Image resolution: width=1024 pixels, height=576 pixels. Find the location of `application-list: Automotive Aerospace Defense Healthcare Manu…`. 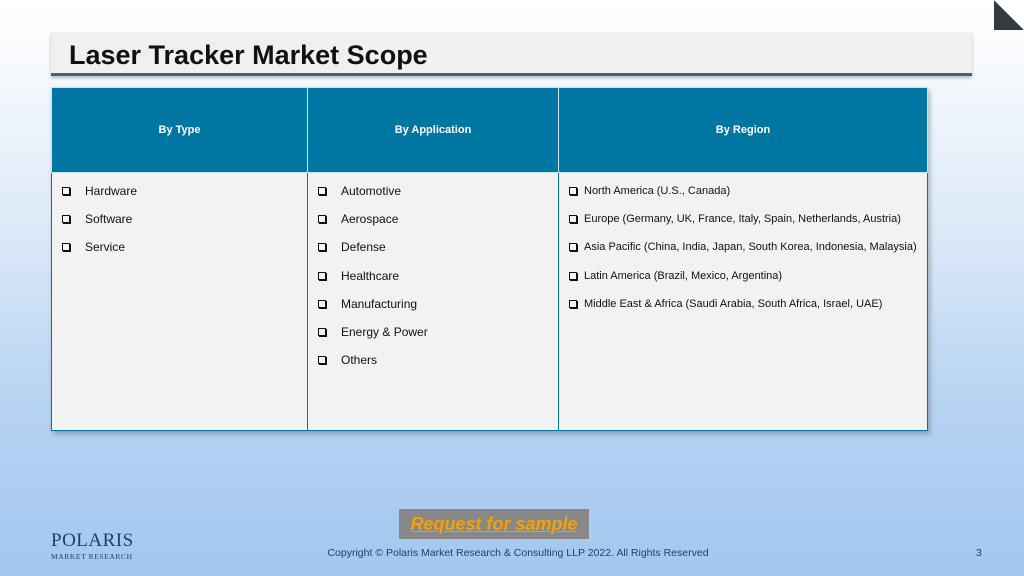

application-list: Automotive Aerospace Defense Healthcare Manu… is located at coordinates (438, 281).